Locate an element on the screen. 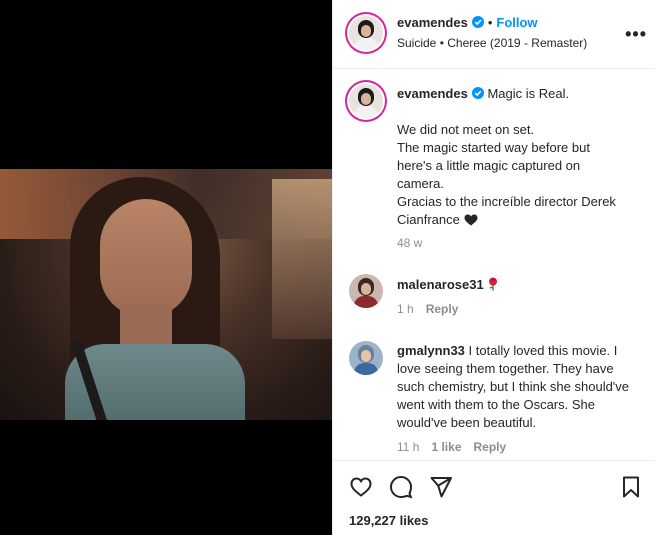 This screenshot has width=655, height=535. action-bar is located at coordinates (494, 484).